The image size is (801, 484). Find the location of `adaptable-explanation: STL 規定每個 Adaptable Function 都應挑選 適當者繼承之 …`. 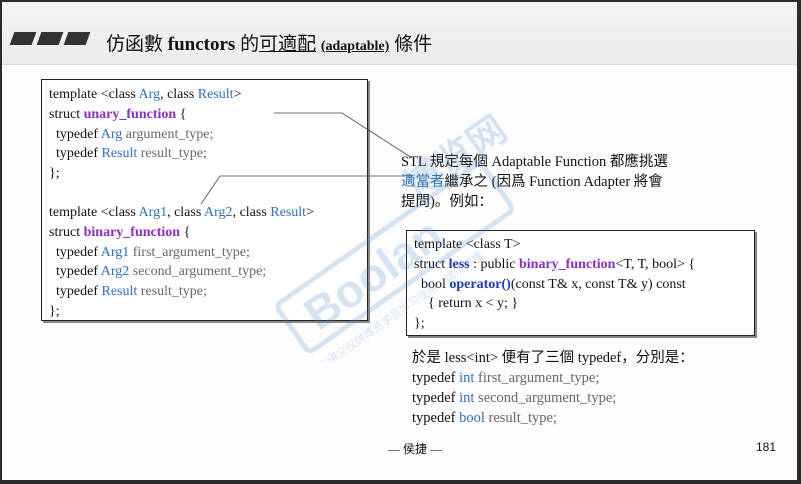

adaptable-explanation: STL 規定每個 Adaptable Function 都應挑選 適當者繼承之 … is located at coordinates (534, 182).